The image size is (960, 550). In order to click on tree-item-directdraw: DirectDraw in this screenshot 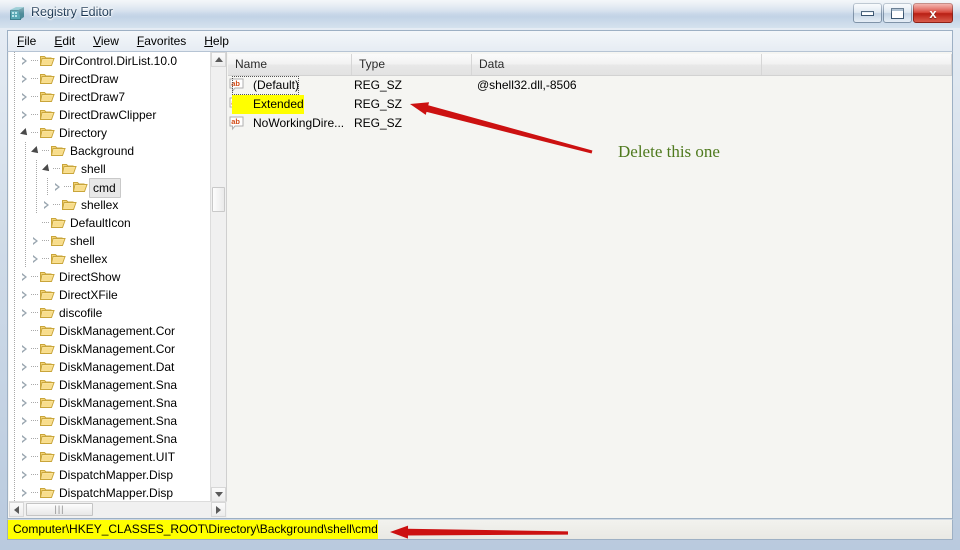, I will do `click(110, 79)`.